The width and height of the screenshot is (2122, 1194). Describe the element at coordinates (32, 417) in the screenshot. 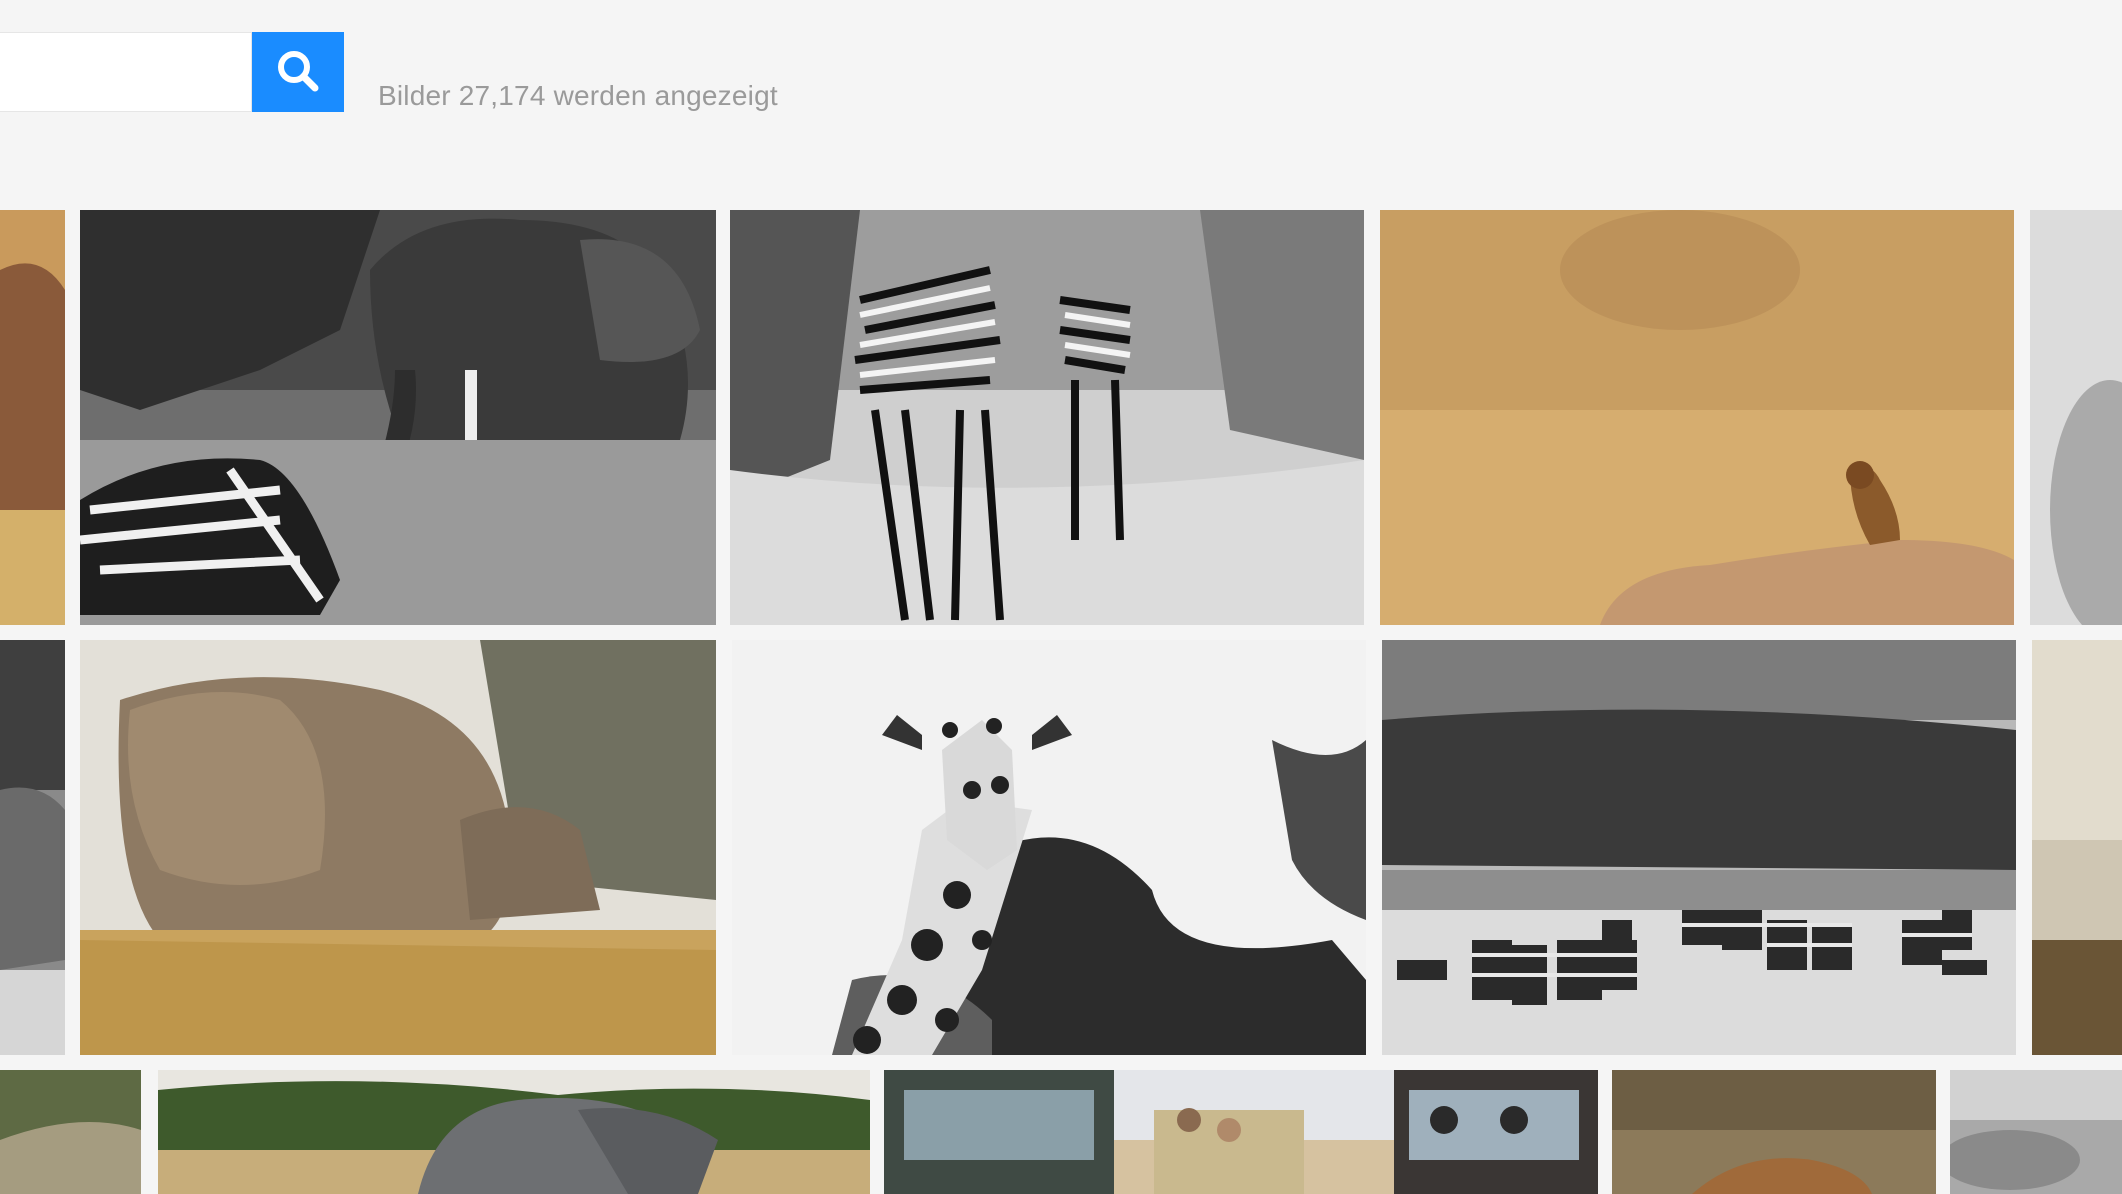

I see `gallery-image-warthog` at that location.